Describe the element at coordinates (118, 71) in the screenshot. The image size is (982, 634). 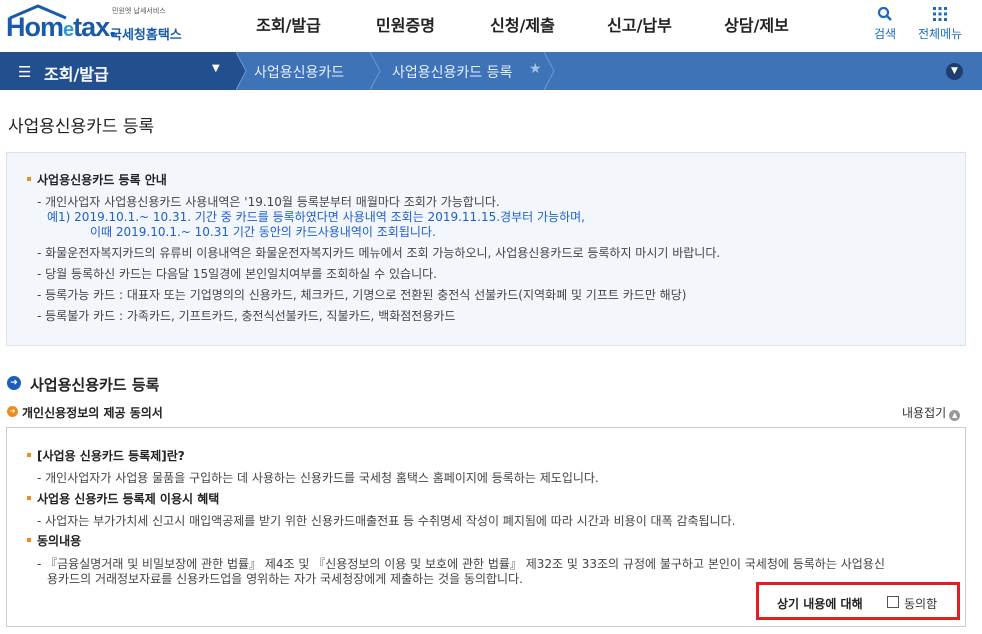
I see `breadcrumb-menu-dropdown: ☰ 조회/발급 ▼` at that location.